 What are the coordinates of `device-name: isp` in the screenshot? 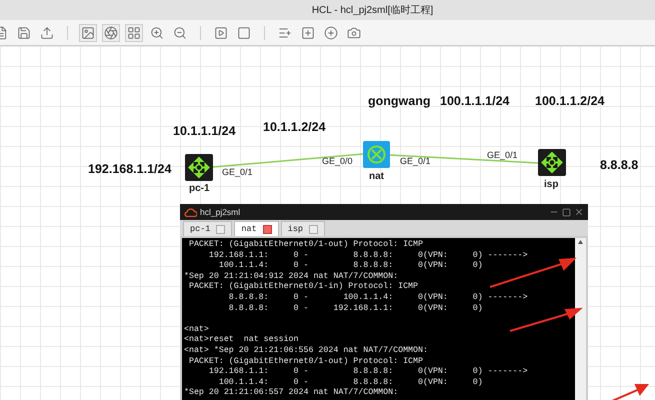 It's located at (551, 184).